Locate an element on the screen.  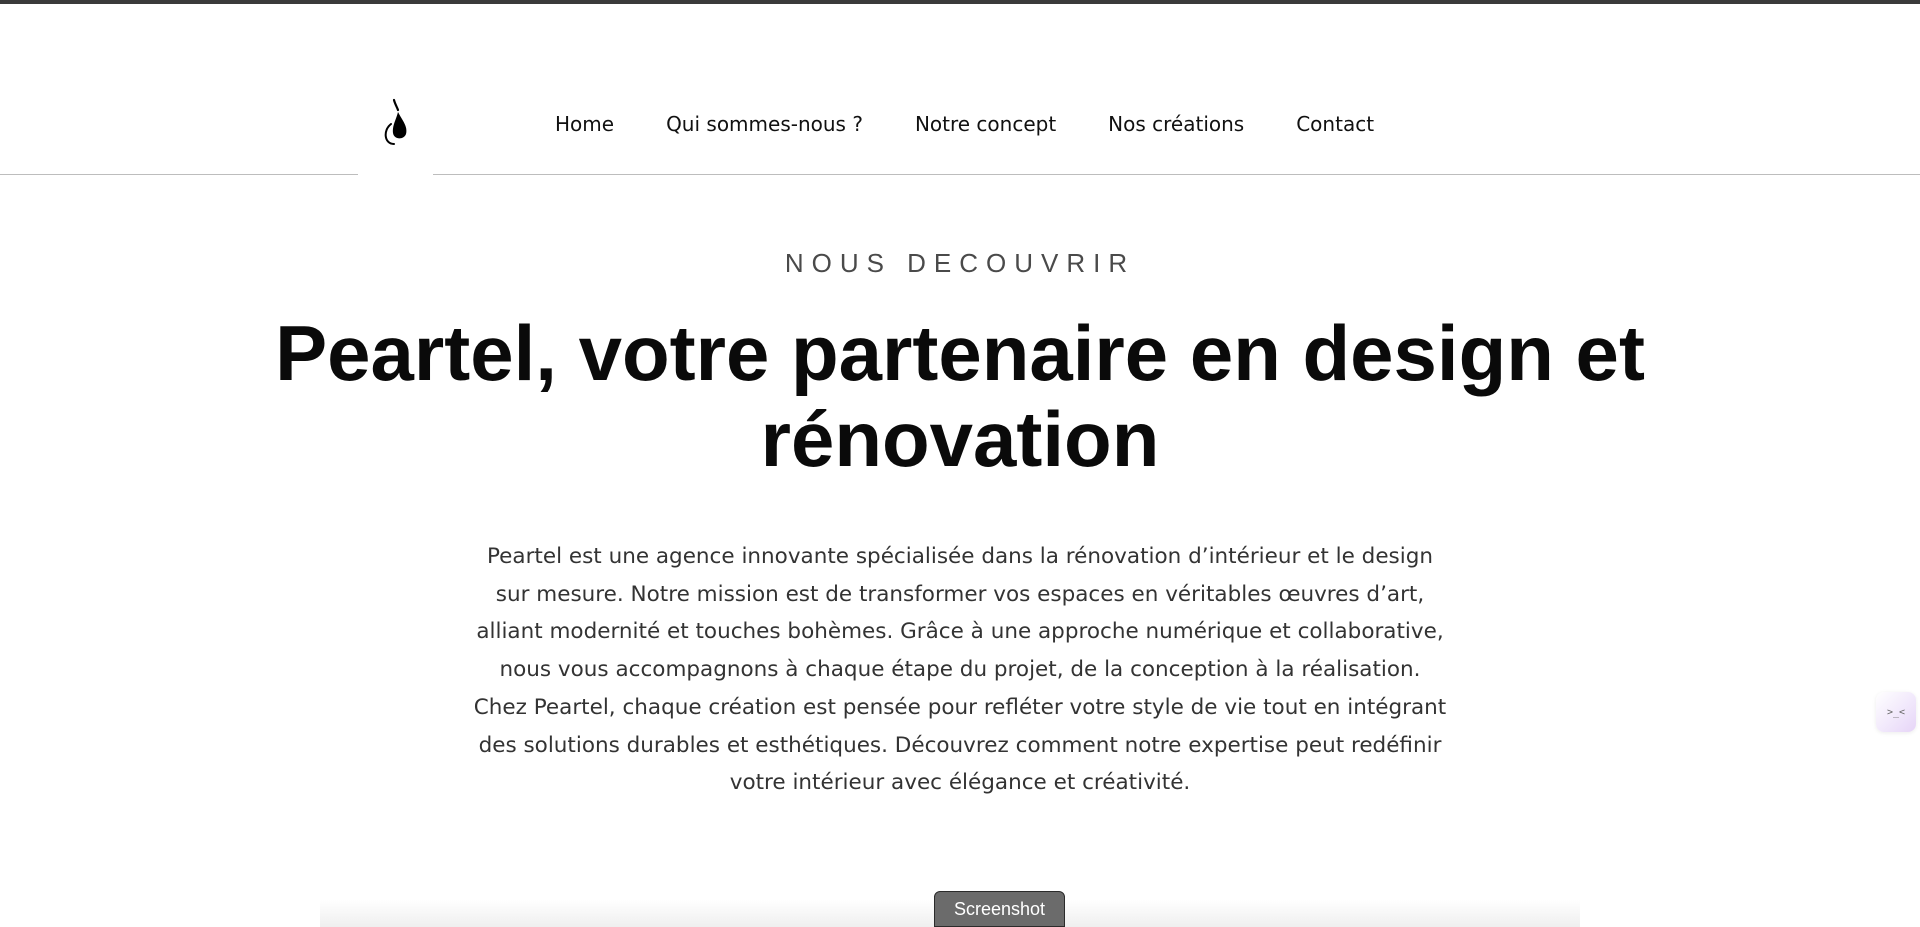
pear-logo-icon is located at coordinates (395, 124).